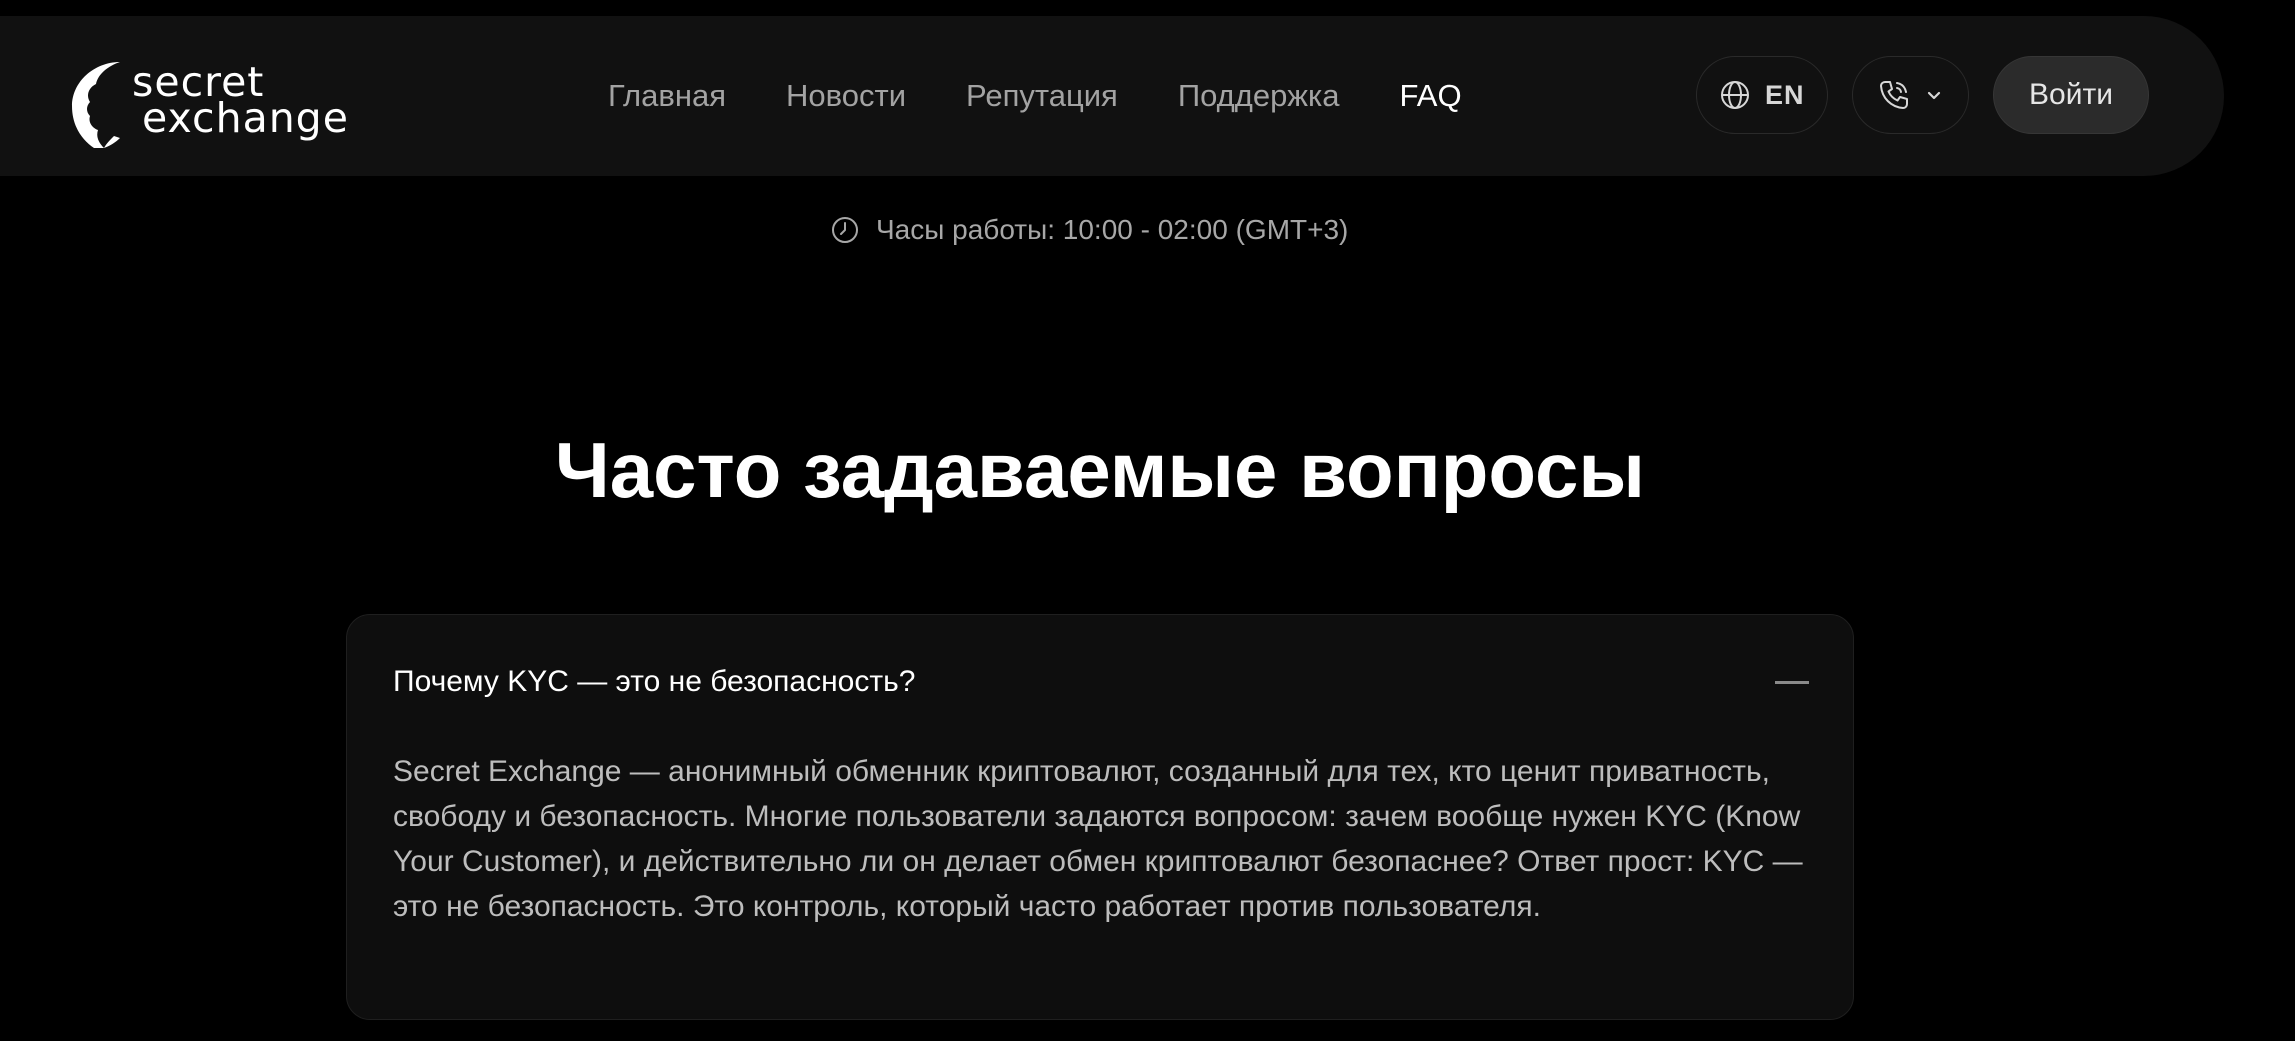 This screenshot has height=1041, width=2295. I want to click on language-label: EN, so click(1785, 94).